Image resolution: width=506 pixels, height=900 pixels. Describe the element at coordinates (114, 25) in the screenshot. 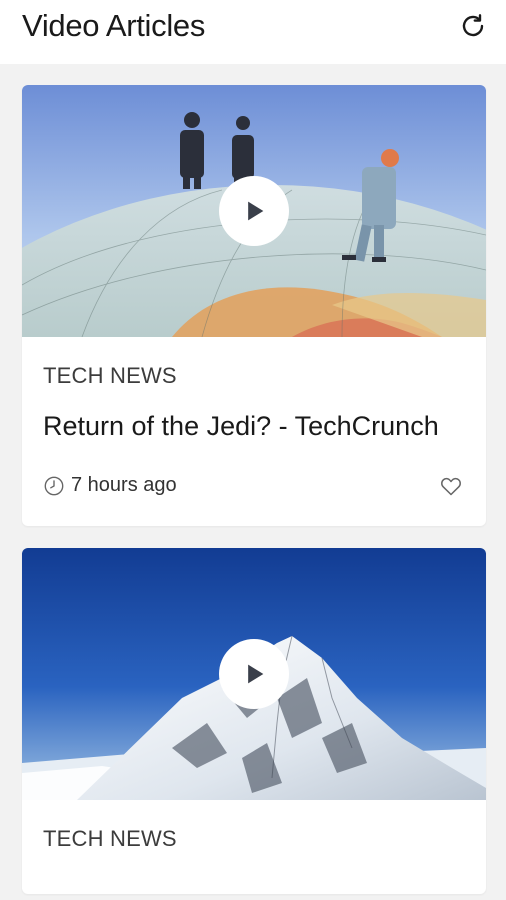

I see `page-title: Video Articles` at that location.